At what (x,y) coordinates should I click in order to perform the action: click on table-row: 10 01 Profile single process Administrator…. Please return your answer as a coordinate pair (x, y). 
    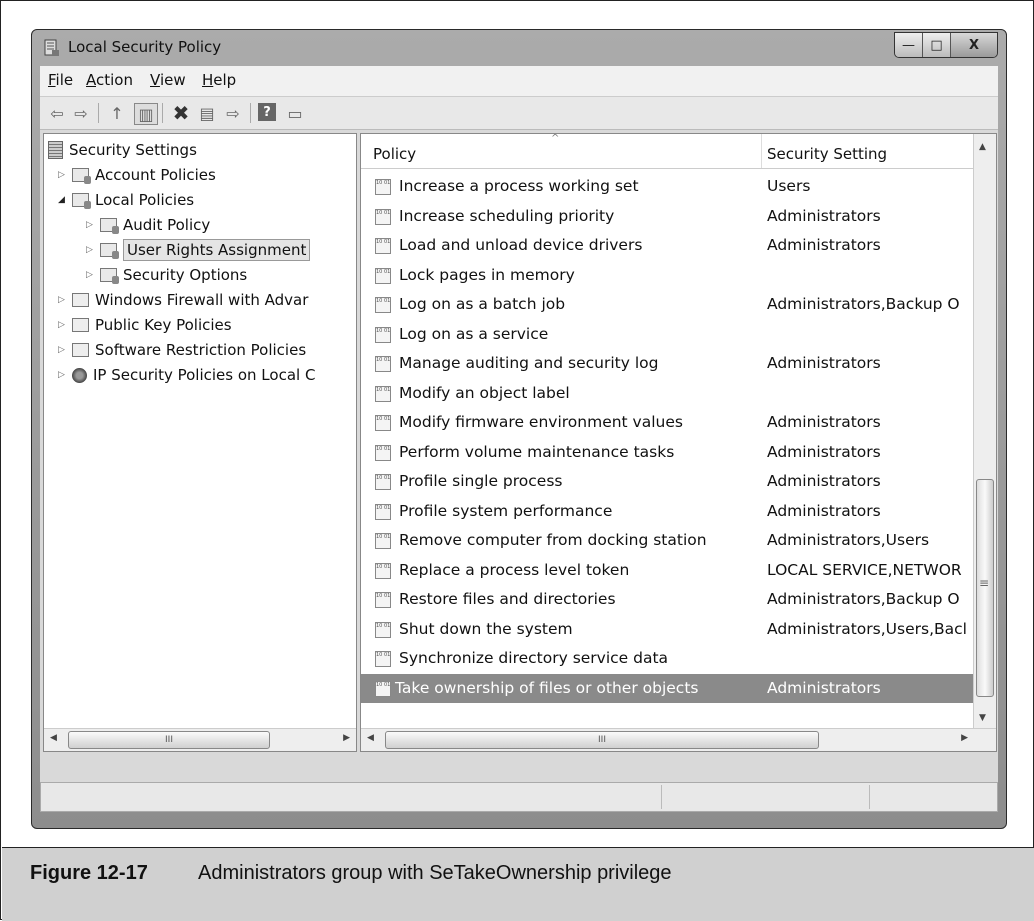
    Looking at the image, I should click on (667, 481).